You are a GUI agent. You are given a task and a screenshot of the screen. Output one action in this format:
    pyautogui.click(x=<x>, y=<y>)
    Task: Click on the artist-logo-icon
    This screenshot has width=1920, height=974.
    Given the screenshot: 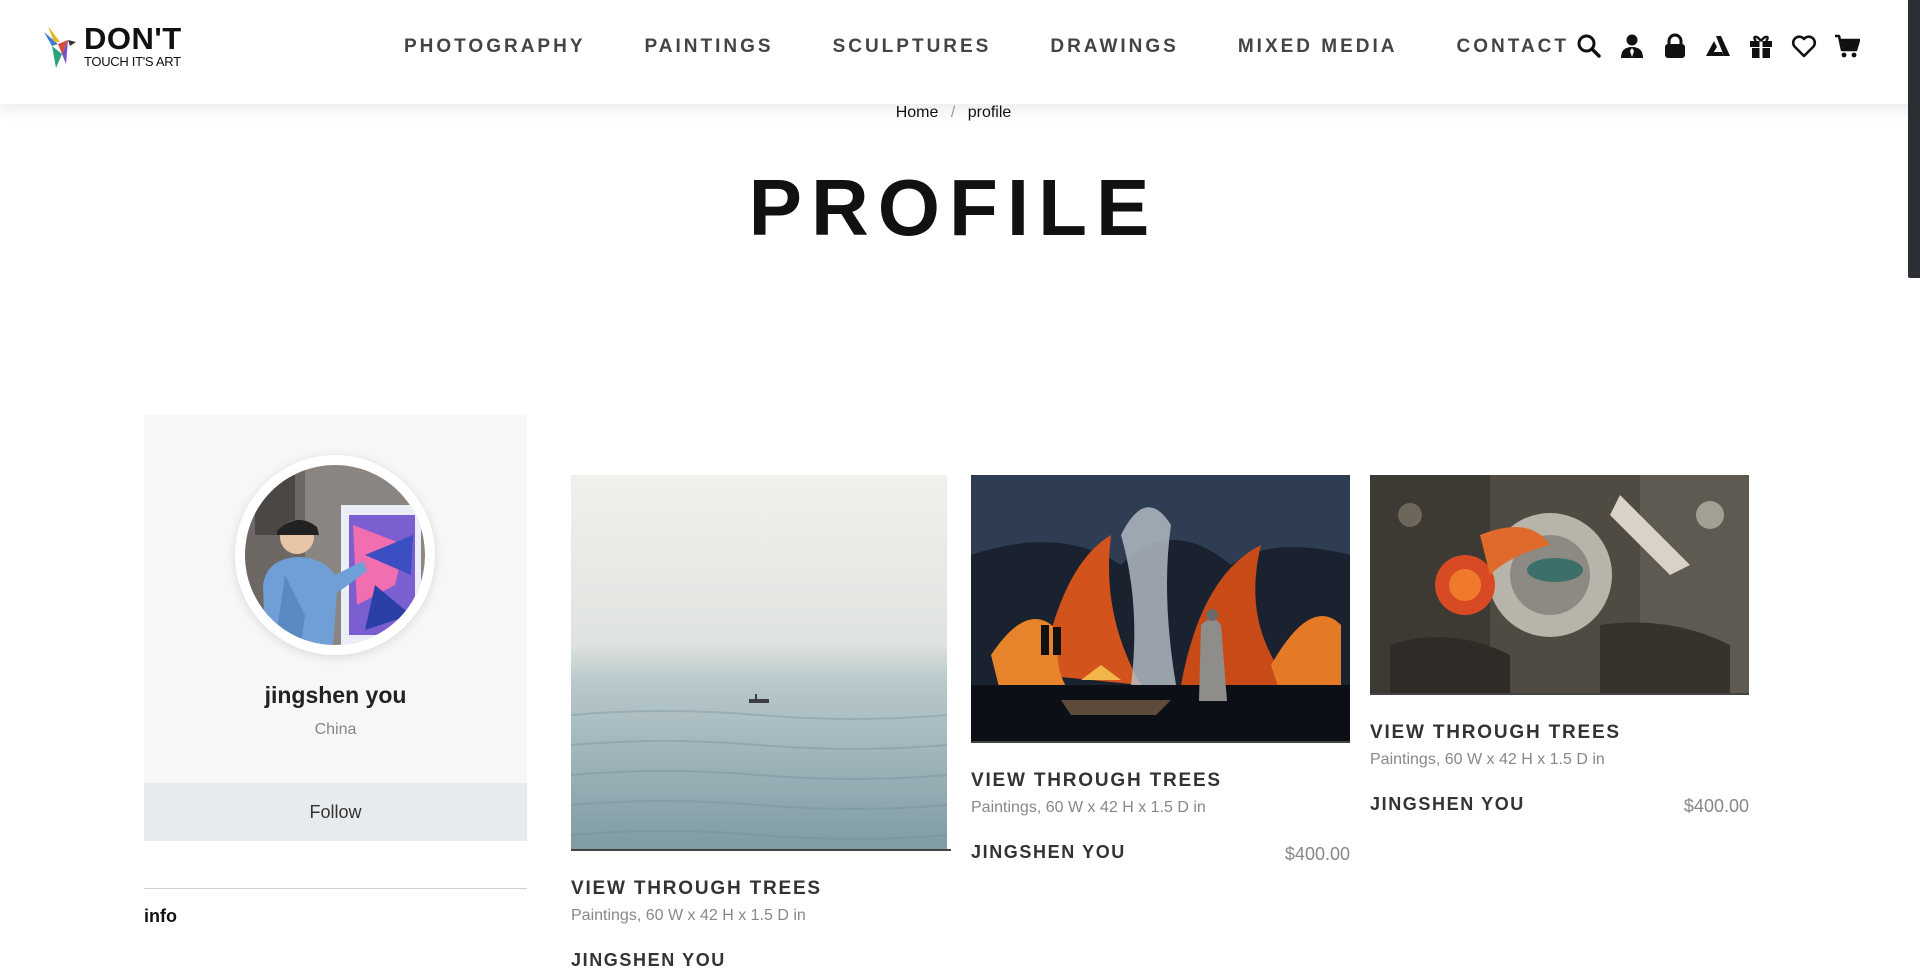 What is the action you would take?
    pyautogui.click(x=1718, y=46)
    